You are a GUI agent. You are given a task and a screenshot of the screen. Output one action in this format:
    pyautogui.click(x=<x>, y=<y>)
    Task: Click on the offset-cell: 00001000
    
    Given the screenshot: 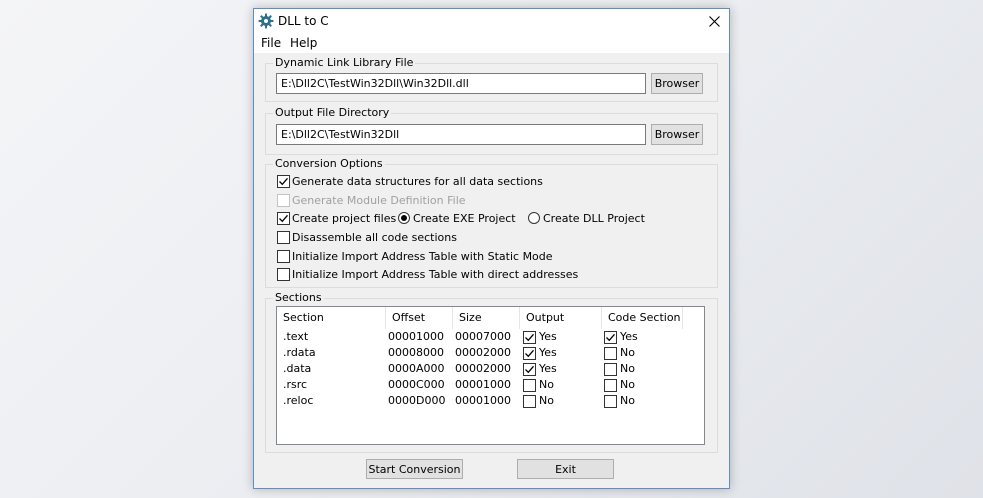 What is the action you would take?
    pyautogui.click(x=416, y=336)
    